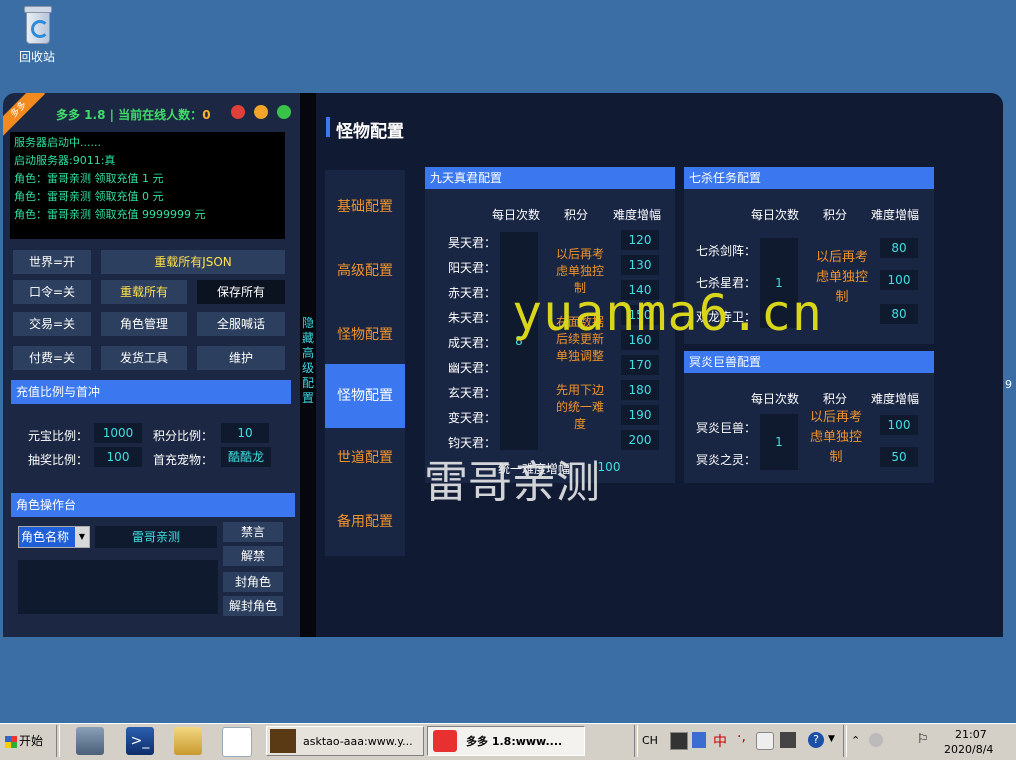 The width and height of the screenshot is (1016, 760). What do you see at coordinates (283, 741) in the screenshot?
I see `asktao-app-icon` at bounding box center [283, 741].